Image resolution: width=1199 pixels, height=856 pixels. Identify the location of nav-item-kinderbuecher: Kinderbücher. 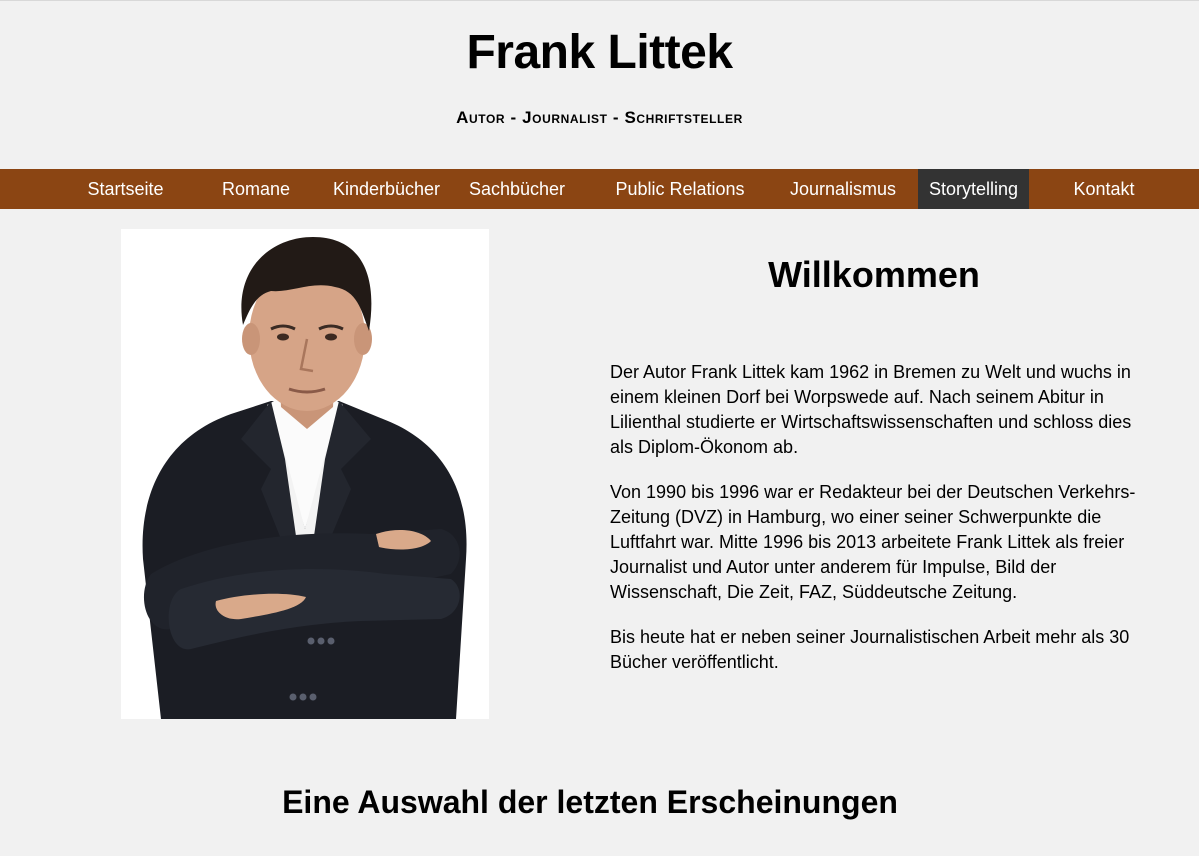
(386, 189).